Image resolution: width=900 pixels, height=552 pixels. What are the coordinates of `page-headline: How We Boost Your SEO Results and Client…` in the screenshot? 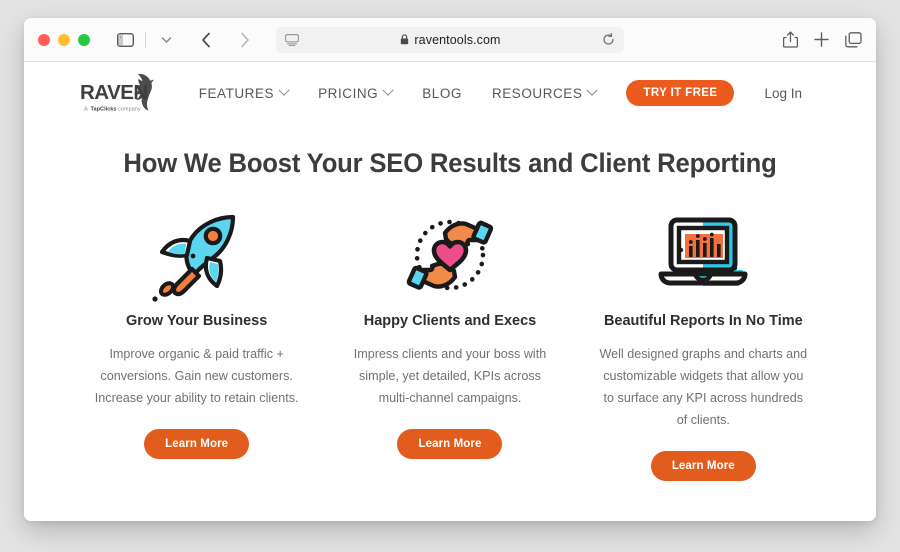 It's located at (450, 163).